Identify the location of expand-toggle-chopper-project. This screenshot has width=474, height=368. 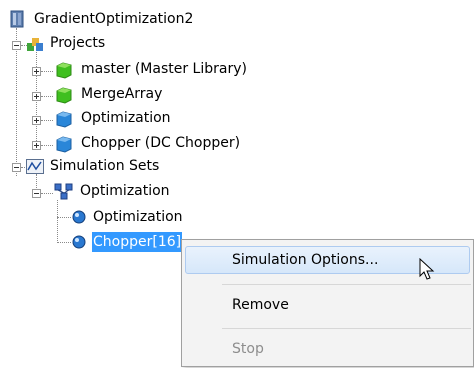
(36, 145).